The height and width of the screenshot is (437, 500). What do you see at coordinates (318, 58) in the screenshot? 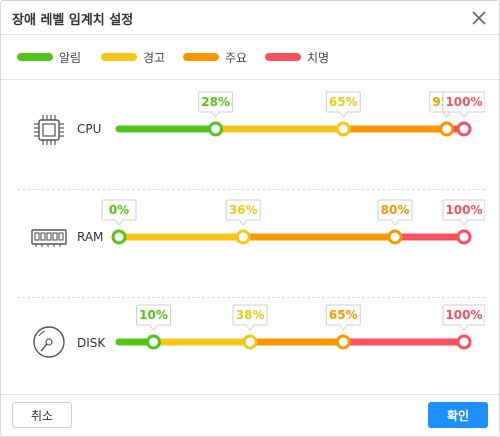
I see `legend-label-critical: 치명` at bounding box center [318, 58].